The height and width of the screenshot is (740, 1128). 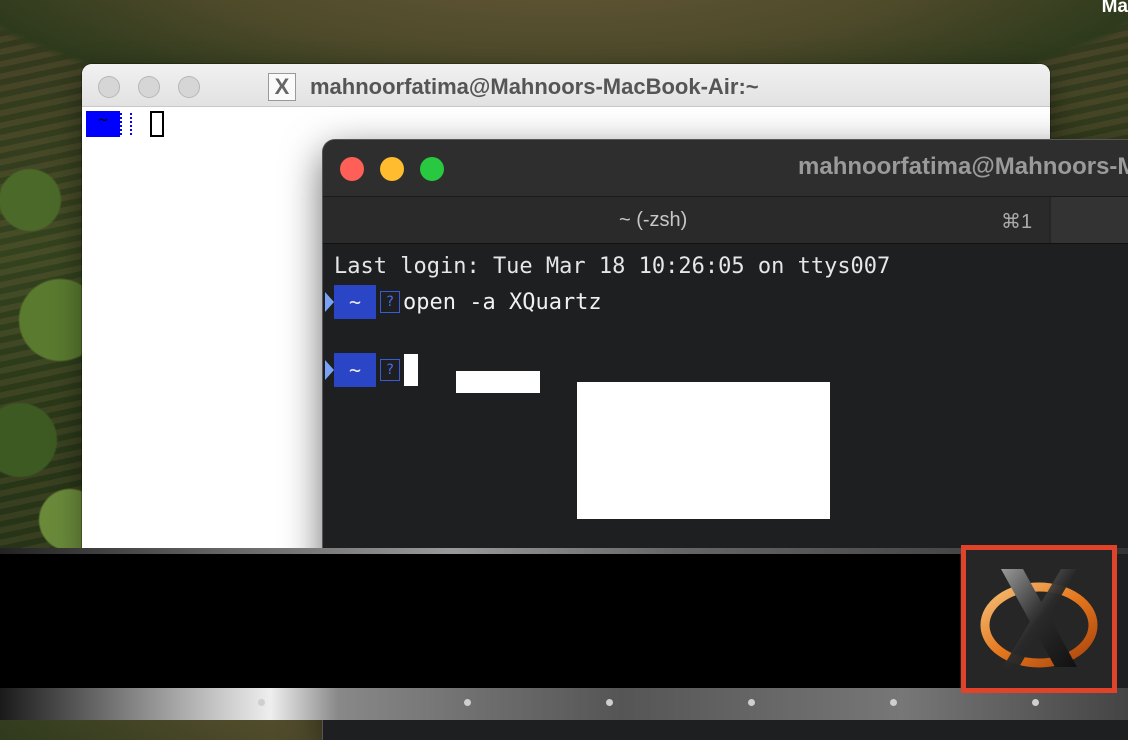 I want to click on xterm-prompt-separator, so click(x=126, y=124).